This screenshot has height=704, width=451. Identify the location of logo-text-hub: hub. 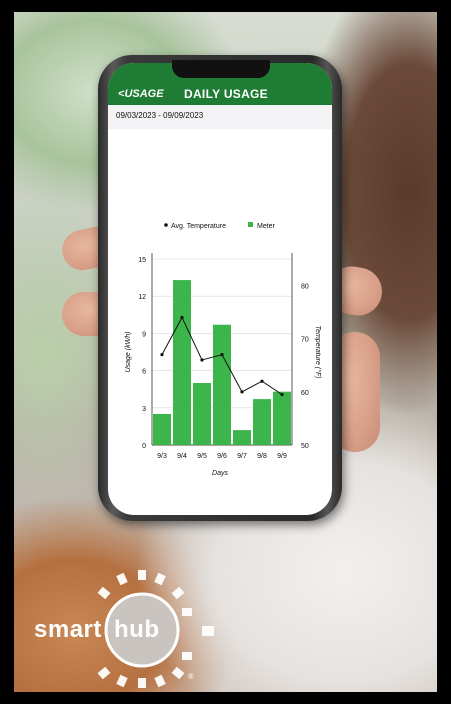
(137, 629).